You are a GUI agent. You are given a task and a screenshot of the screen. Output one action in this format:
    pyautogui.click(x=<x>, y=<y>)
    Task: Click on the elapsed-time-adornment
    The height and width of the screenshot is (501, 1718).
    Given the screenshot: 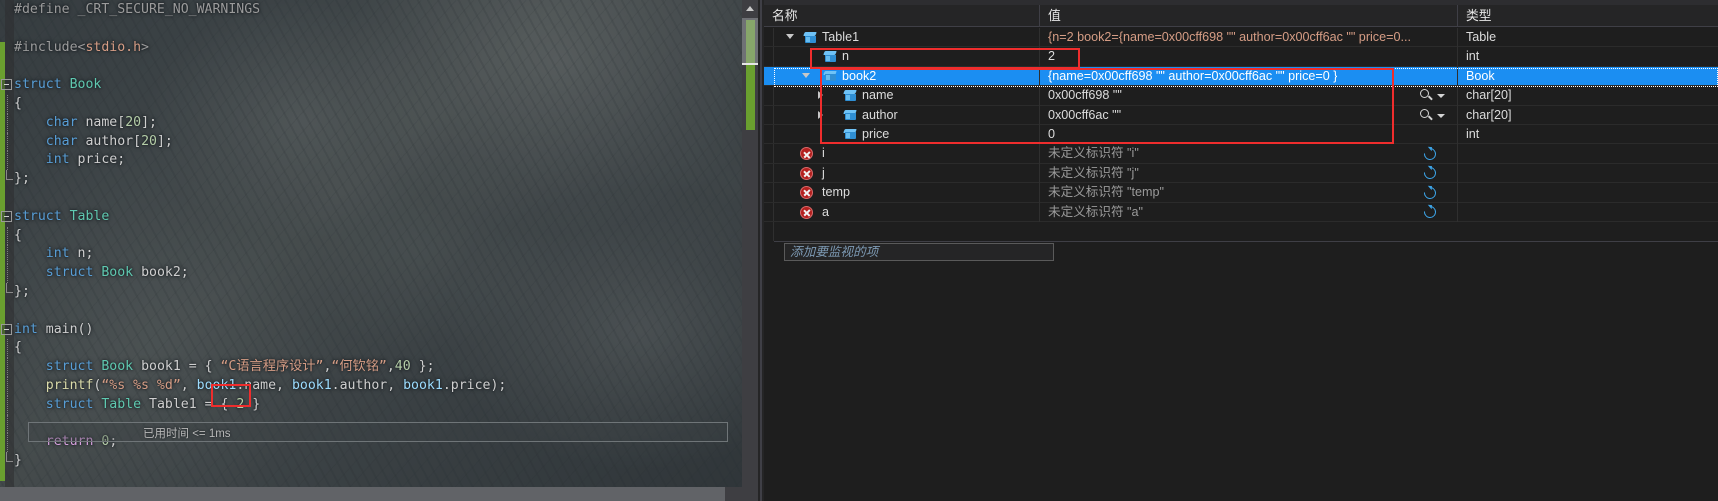 What is the action you would take?
    pyautogui.click(x=378, y=432)
    